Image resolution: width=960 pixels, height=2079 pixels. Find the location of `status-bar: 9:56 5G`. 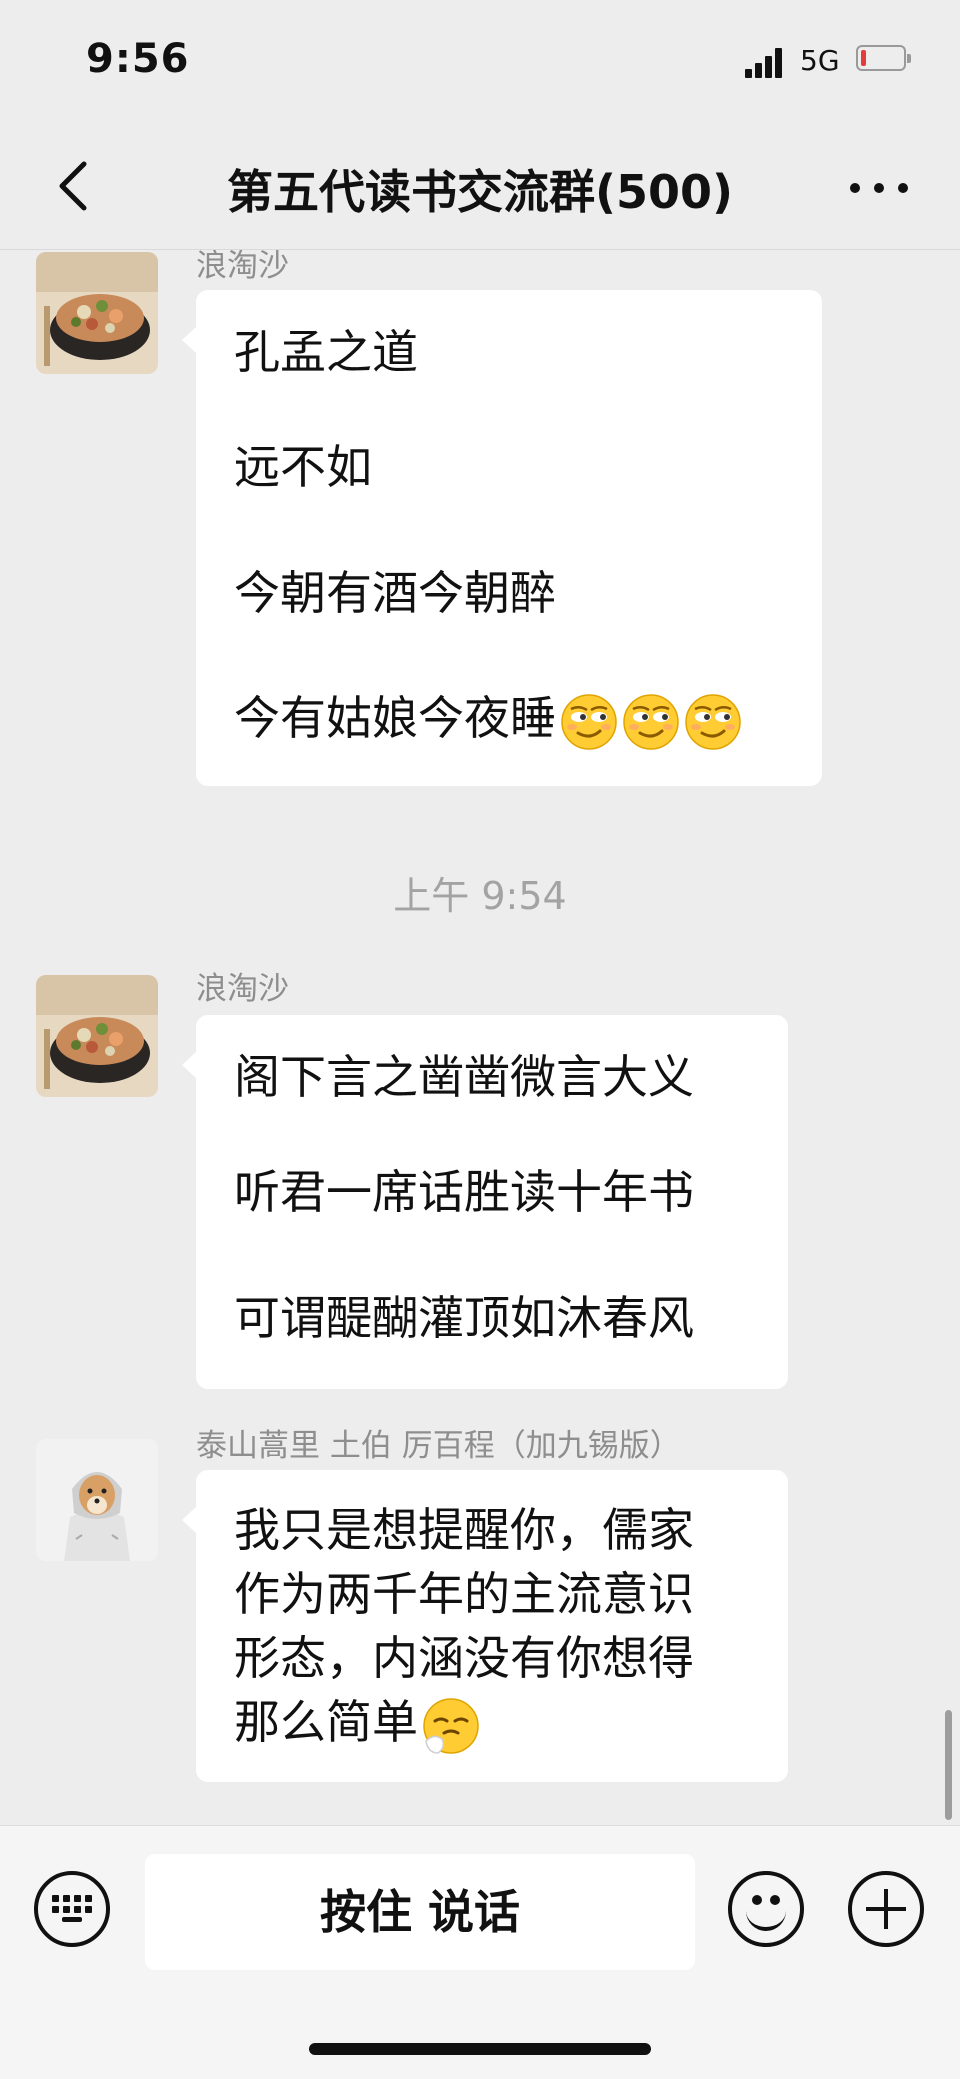

status-bar: 9:56 5G is located at coordinates (480, 60).